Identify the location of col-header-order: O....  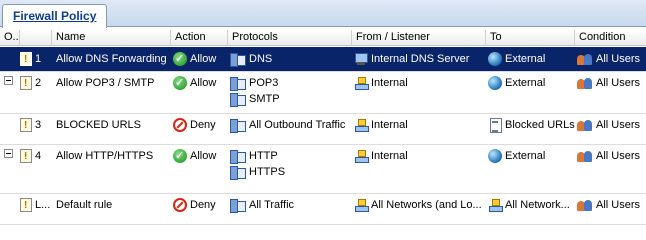
(10, 38).